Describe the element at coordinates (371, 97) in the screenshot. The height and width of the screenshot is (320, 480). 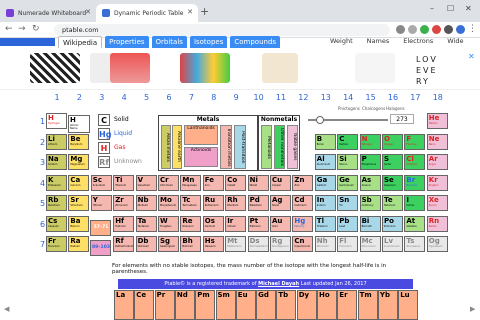
I see `group-number: 15` at that location.